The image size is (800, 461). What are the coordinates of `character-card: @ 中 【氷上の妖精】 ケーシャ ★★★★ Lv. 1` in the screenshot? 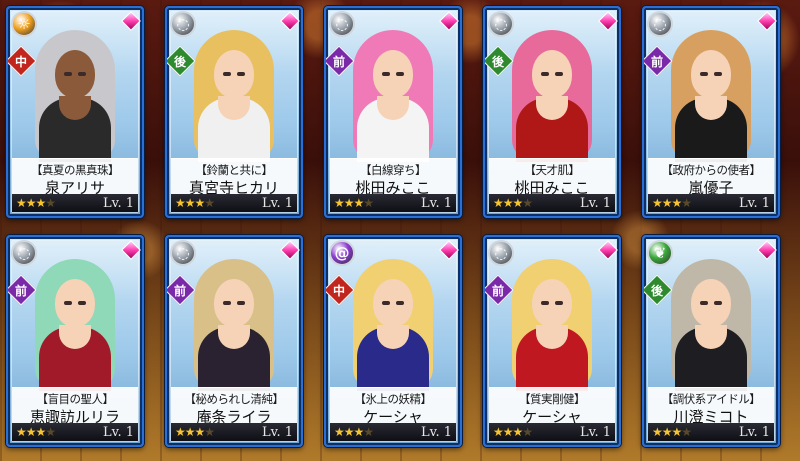 It's located at (393, 341).